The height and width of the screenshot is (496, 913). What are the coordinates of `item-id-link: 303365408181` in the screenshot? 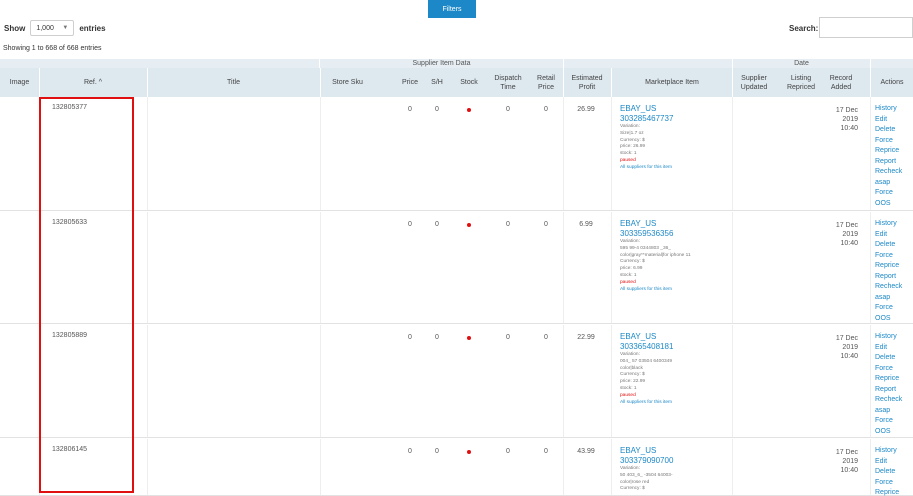 It's located at (675, 347).